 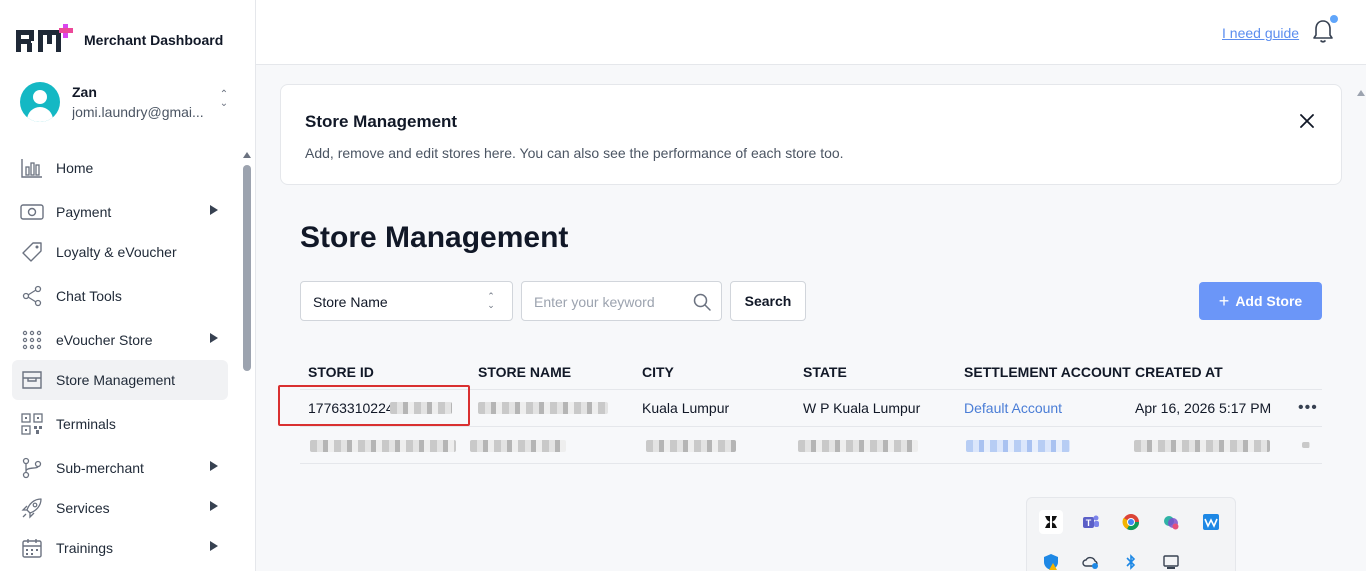 I want to click on add-store-button: + Add Store, so click(x=1260, y=301).